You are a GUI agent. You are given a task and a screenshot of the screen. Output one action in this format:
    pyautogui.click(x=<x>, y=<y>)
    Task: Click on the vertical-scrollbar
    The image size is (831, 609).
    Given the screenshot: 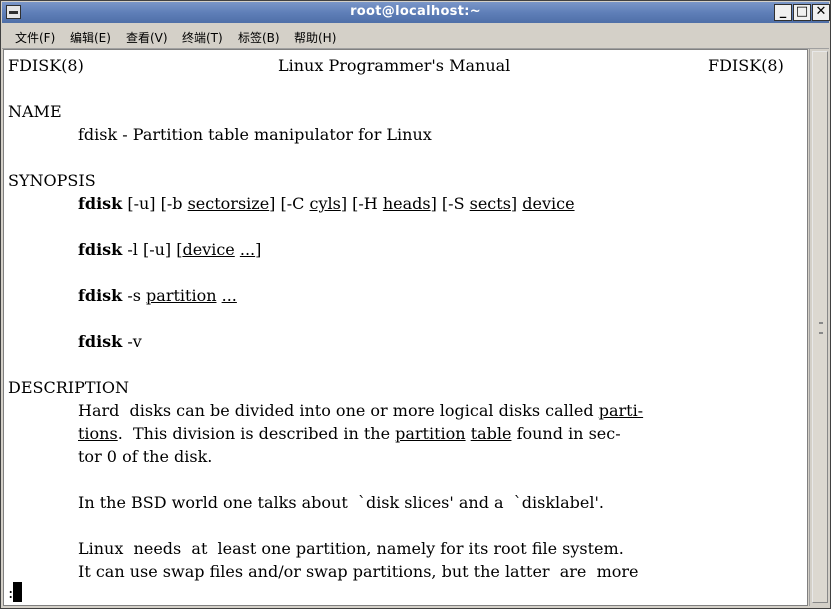 What is the action you would take?
    pyautogui.click(x=819, y=327)
    